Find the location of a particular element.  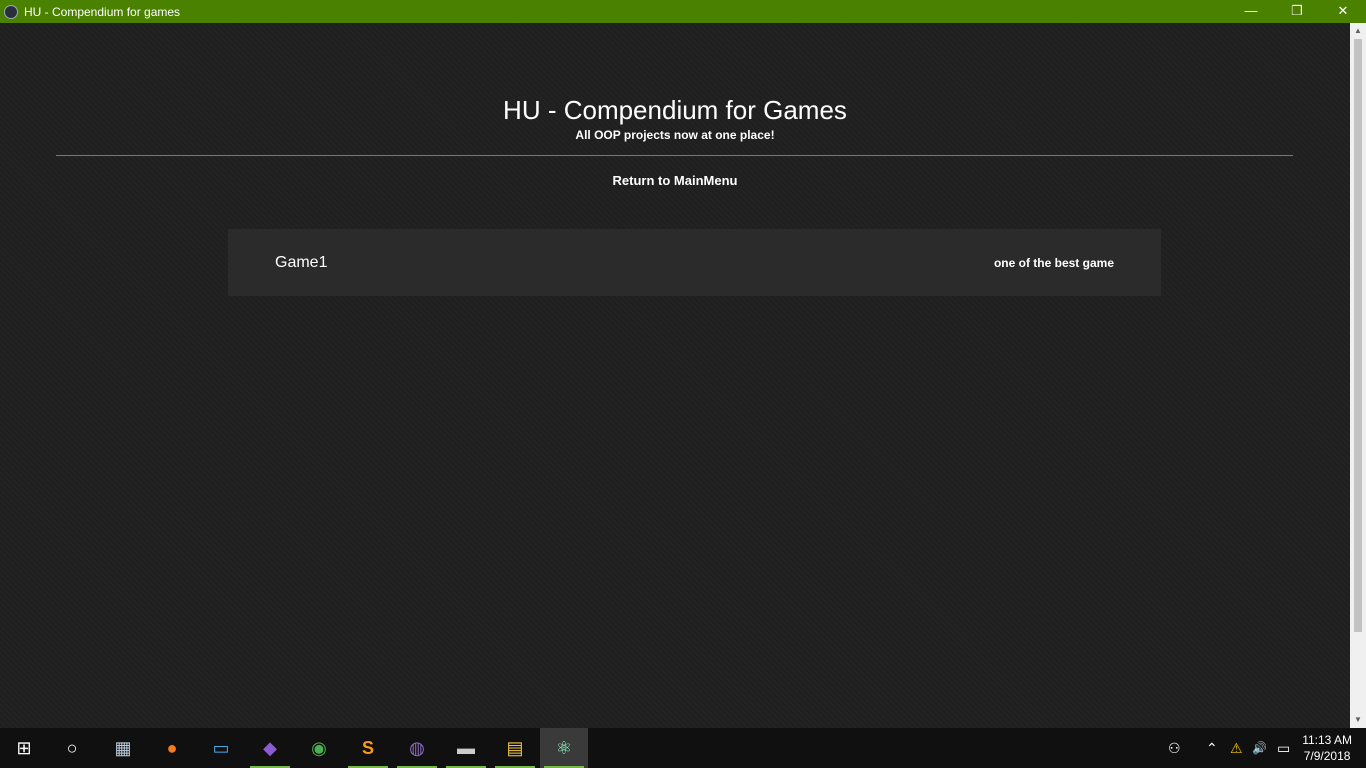

github-icon: ◍ is located at coordinates (417, 747).